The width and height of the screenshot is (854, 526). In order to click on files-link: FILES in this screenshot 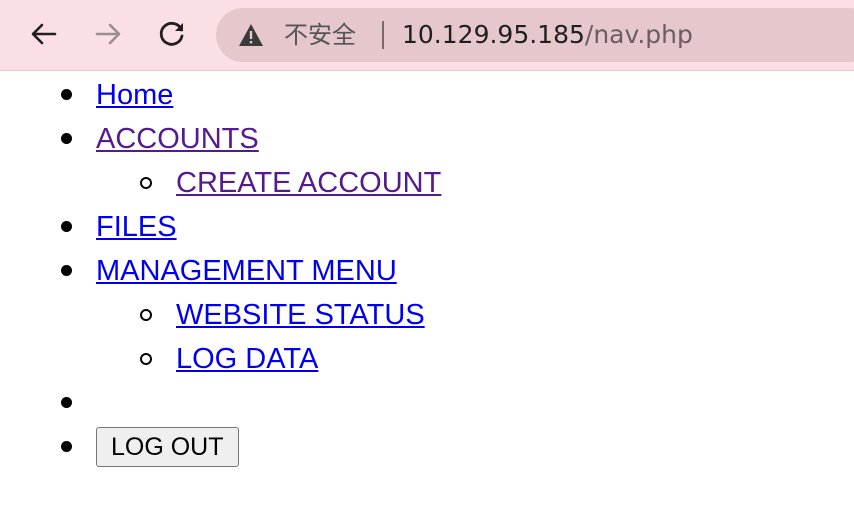, I will do `click(136, 227)`.